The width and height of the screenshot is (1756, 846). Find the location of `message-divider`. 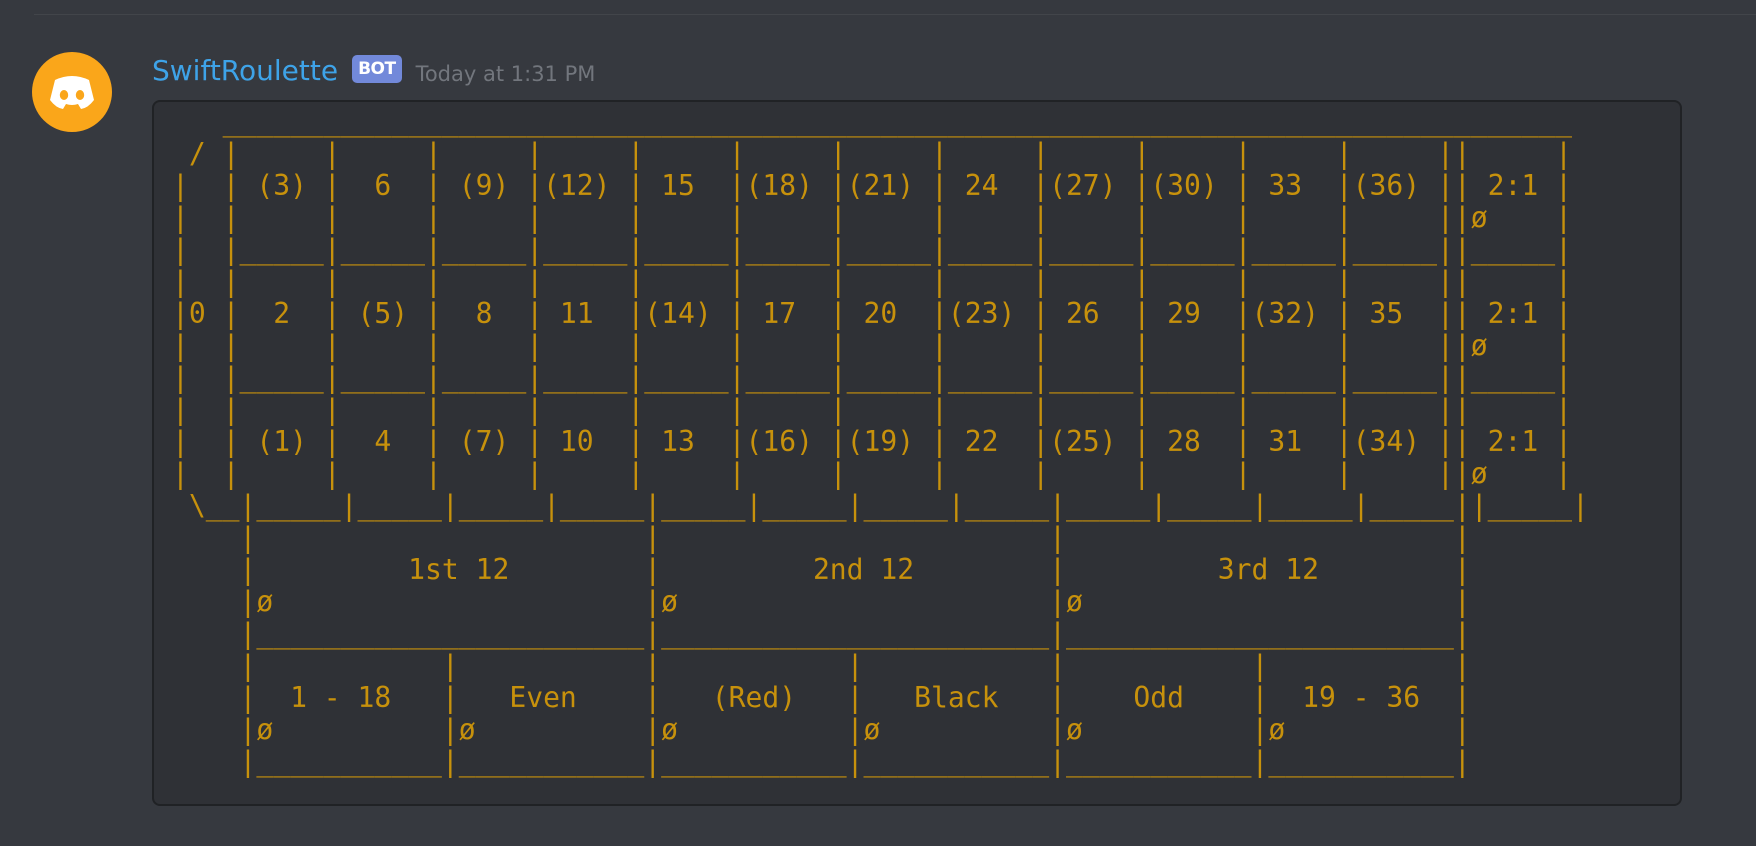

message-divider is located at coordinates (895, 14).